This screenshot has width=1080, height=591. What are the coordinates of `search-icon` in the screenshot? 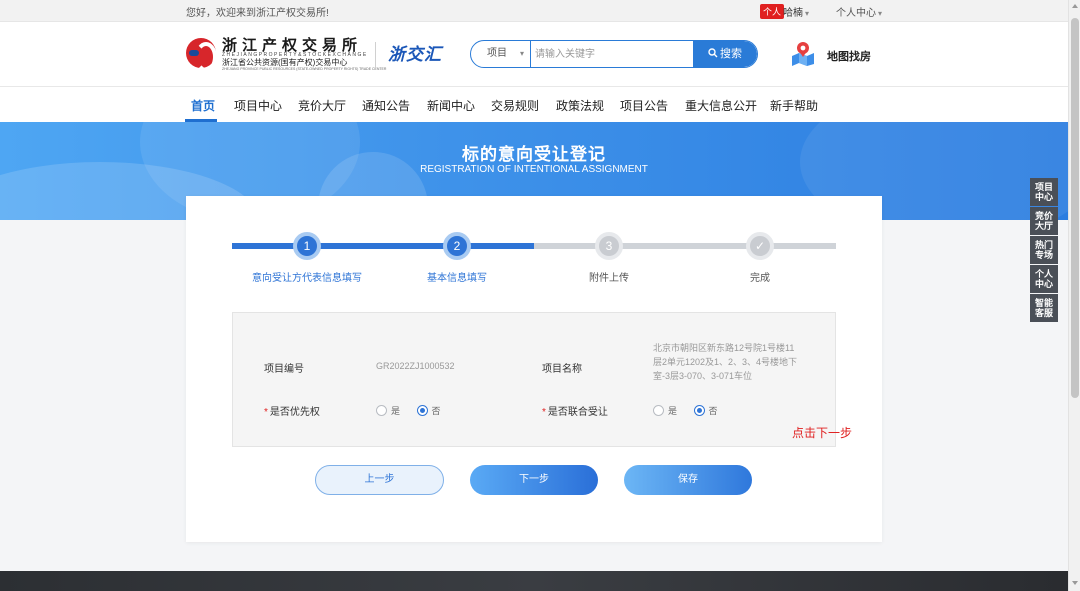 It's located at (713, 53).